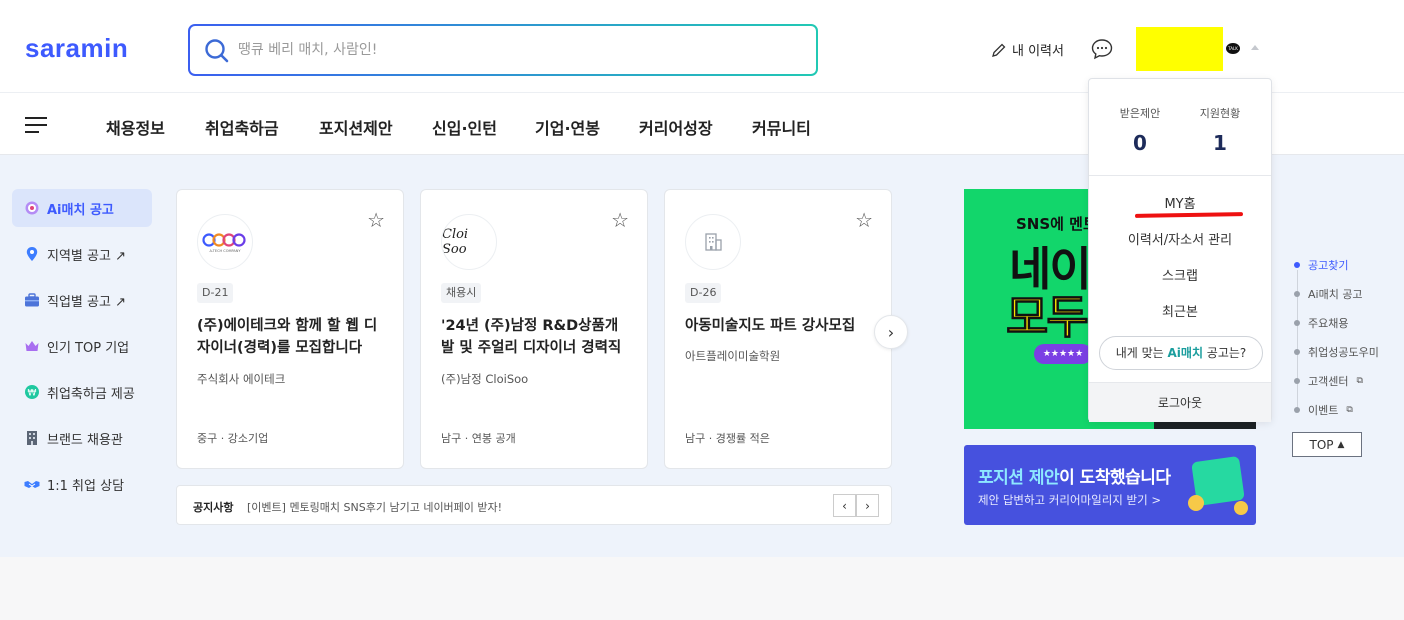  What do you see at coordinates (727, 438) in the screenshot?
I see `job-meta: 남구 · 경쟁률 적은` at bounding box center [727, 438].